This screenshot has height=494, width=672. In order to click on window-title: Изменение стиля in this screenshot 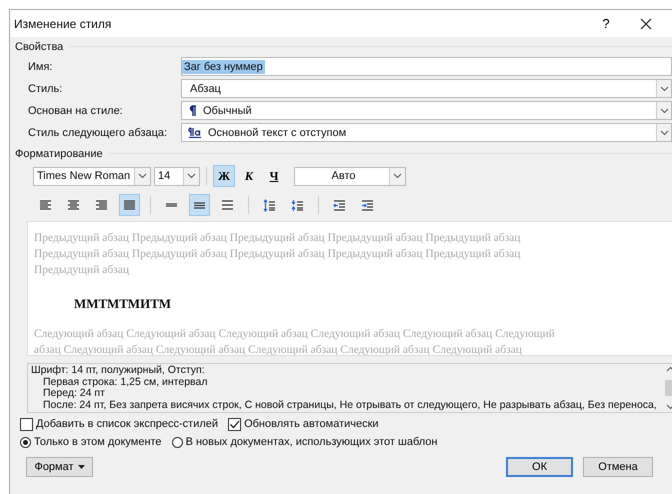, I will do `click(63, 23)`.